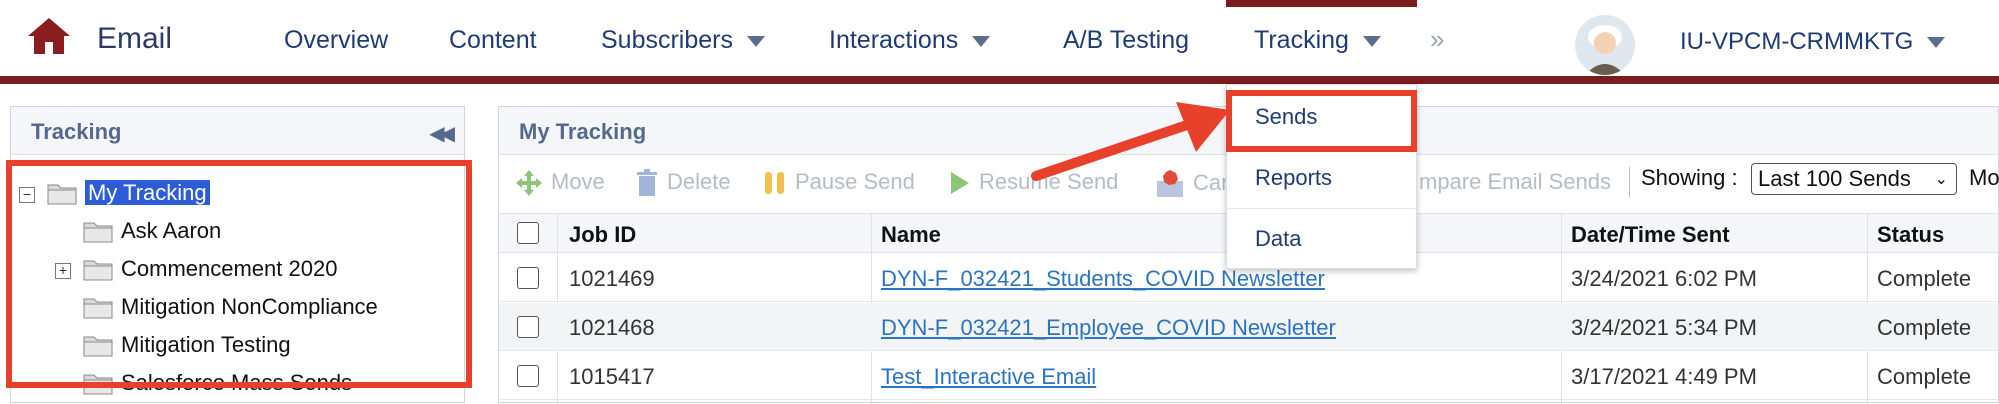 Image resolution: width=1999 pixels, height=404 pixels. Describe the element at coordinates (529, 183) in the screenshot. I see `move-icon` at that location.